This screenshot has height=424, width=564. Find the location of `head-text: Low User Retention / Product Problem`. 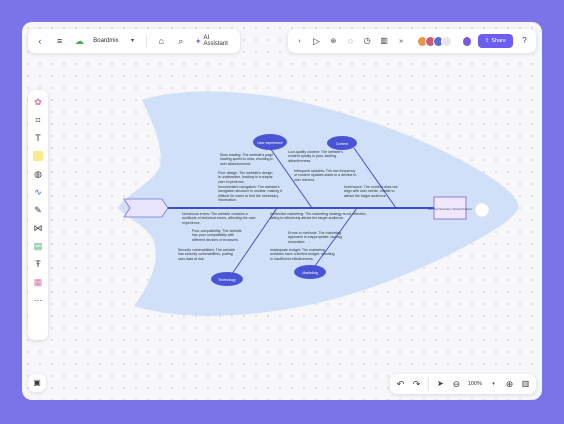

head-text: Low User Retention / Product Problem is located at coordinates (450, 209).